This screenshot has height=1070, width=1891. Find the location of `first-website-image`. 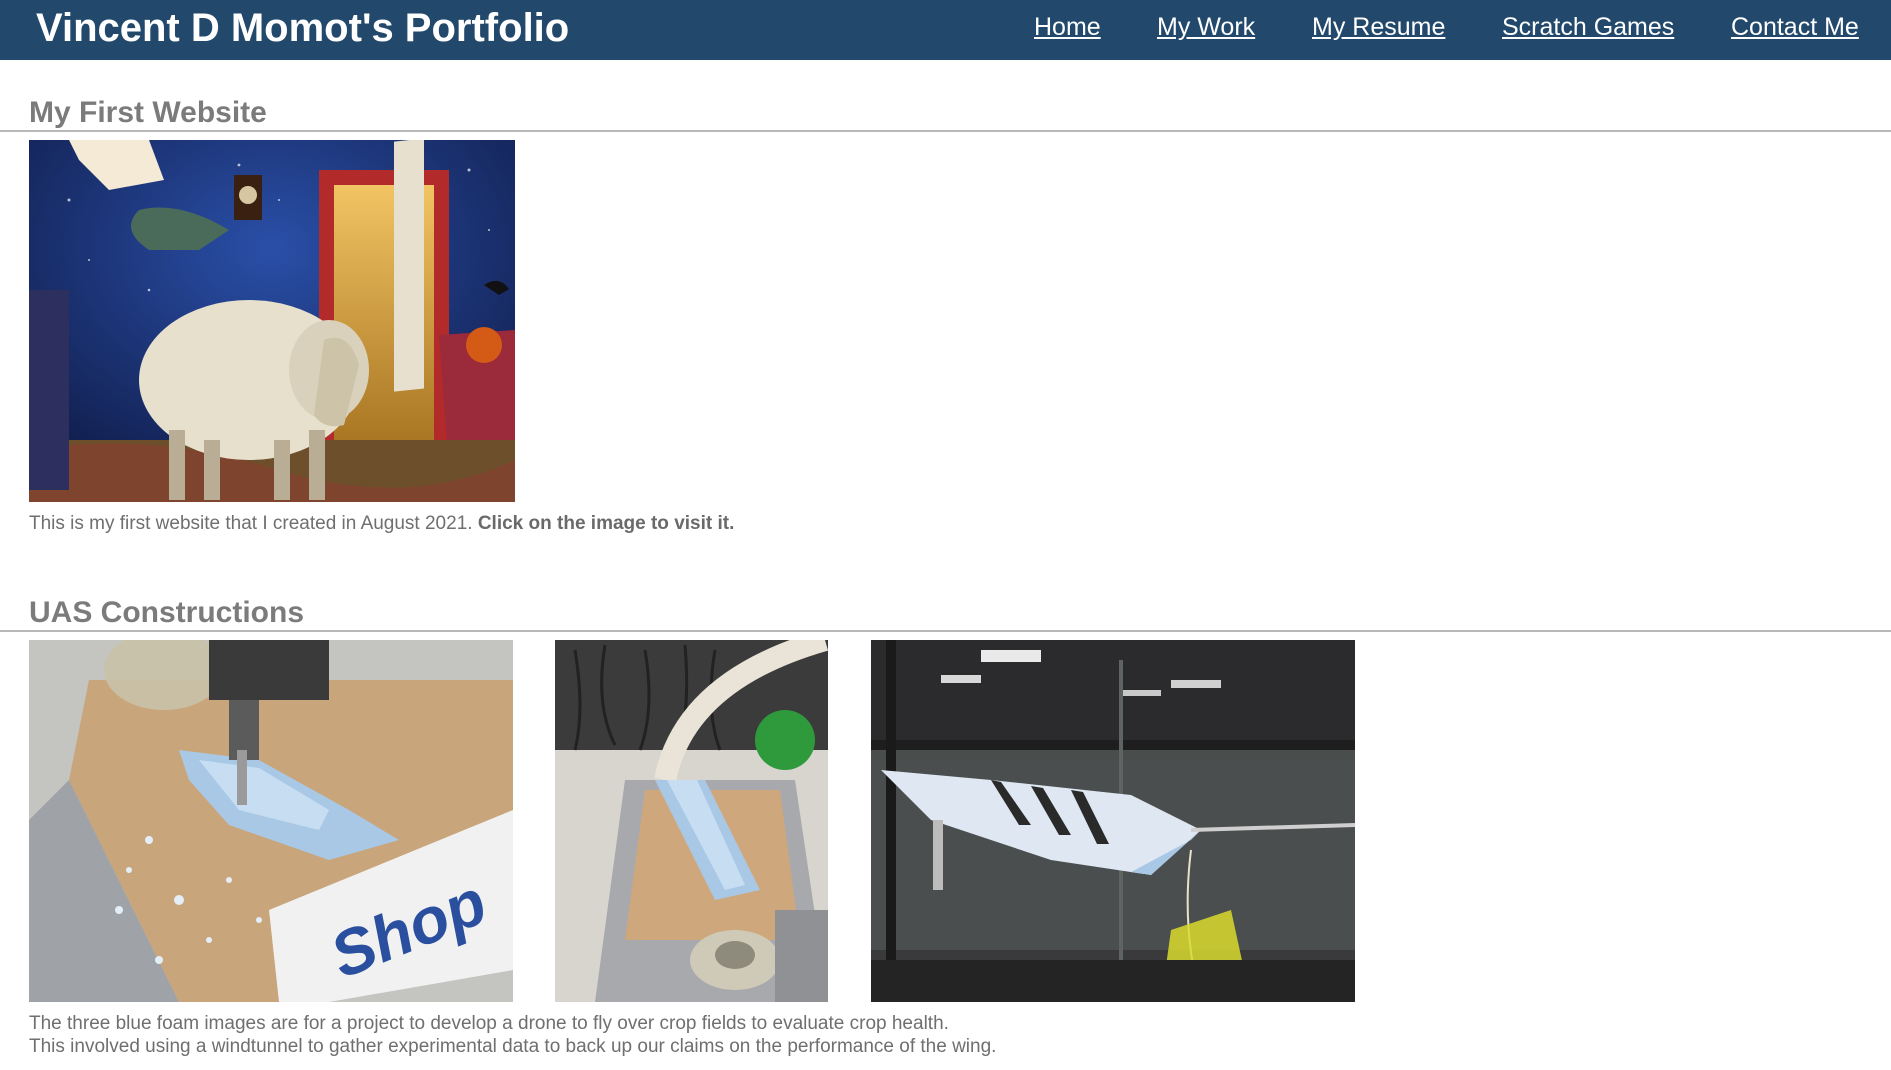

first-website-image is located at coordinates (272, 321).